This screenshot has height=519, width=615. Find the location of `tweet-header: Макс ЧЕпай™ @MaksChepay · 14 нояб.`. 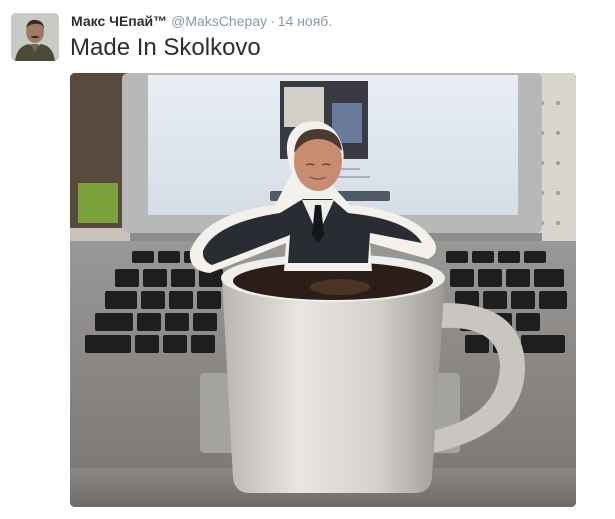

tweet-header: Макс ЧЕпай™ @MaksChepay · 14 нояб. is located at coordinates (201, 21).